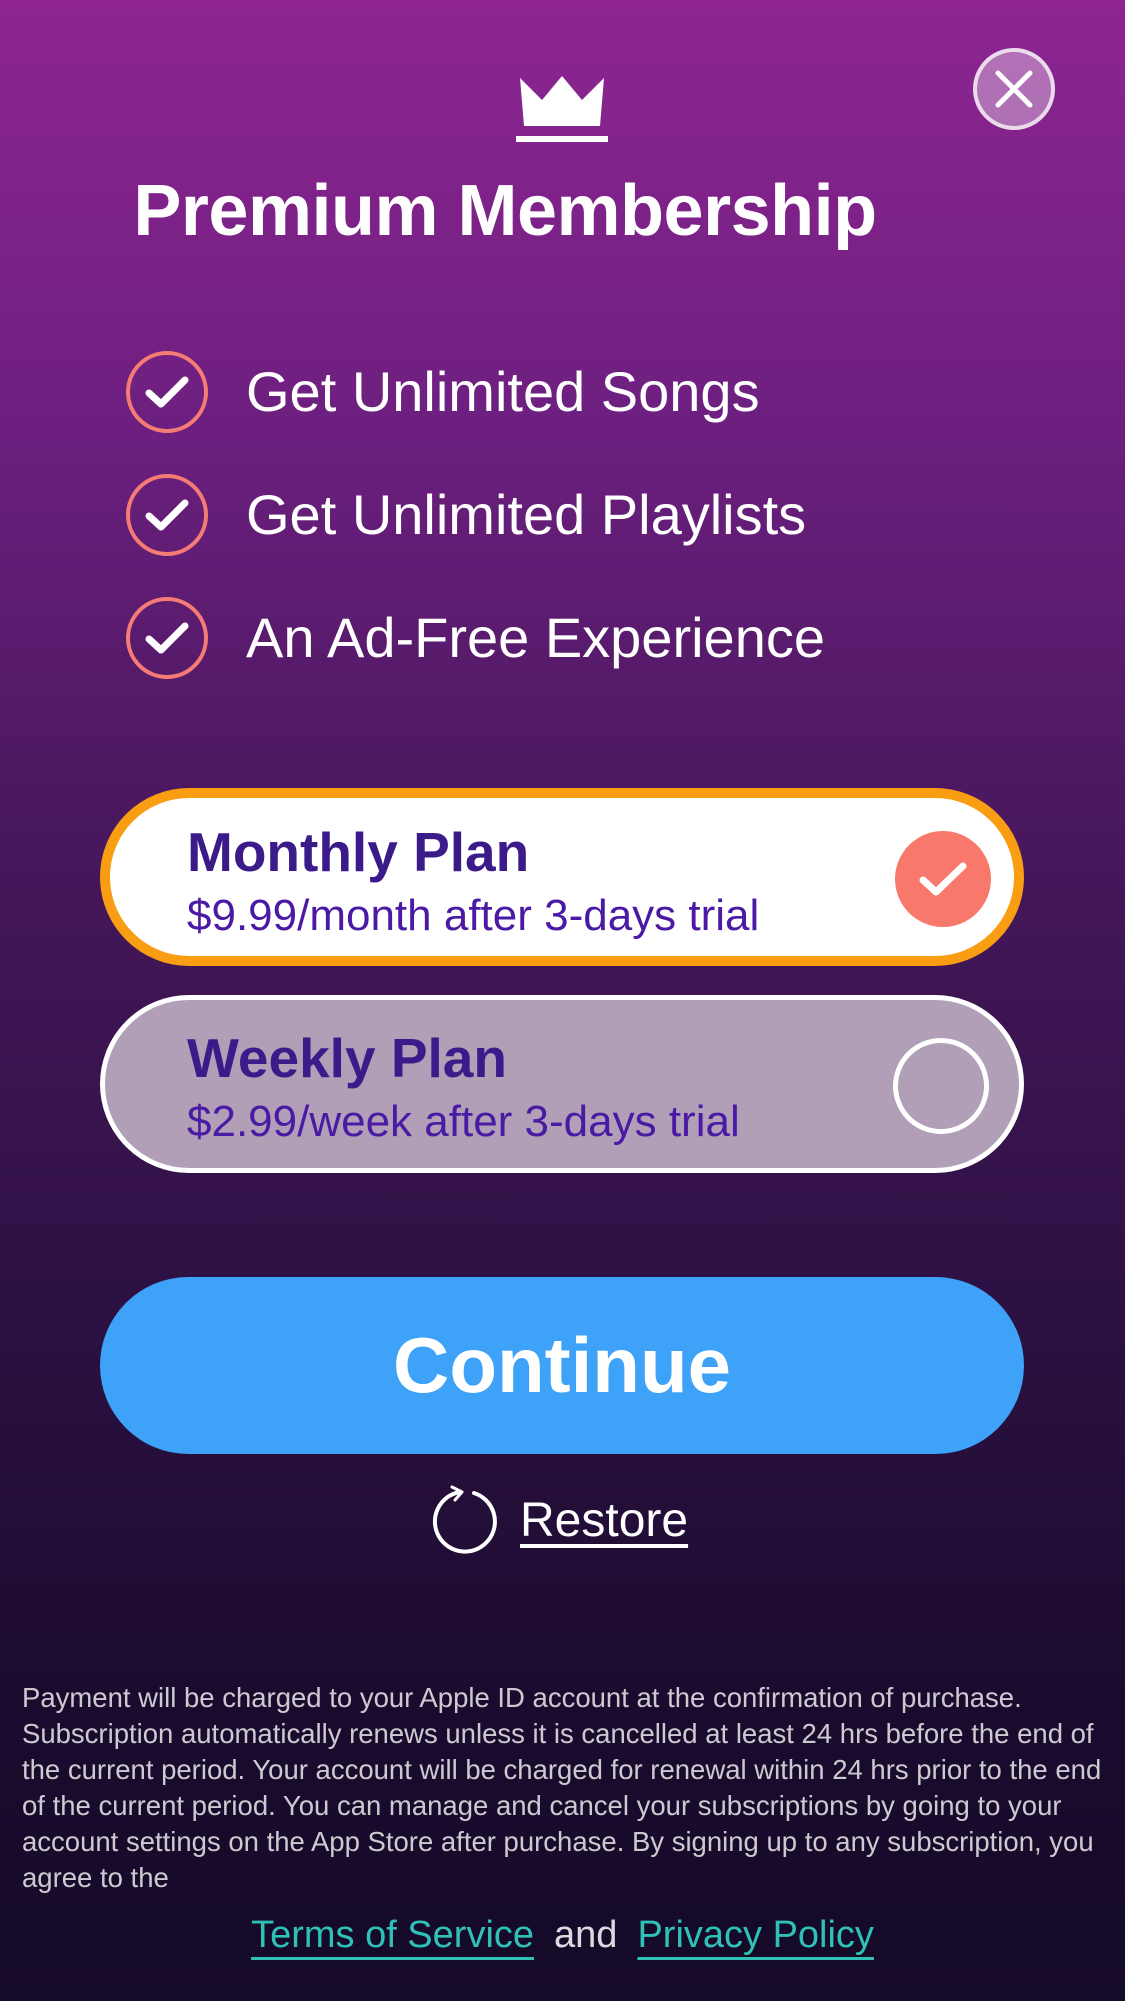  Describe the element at coordinates (358, 852) in the screenshot. I see `plan-name: Monthly Plan` at that location.